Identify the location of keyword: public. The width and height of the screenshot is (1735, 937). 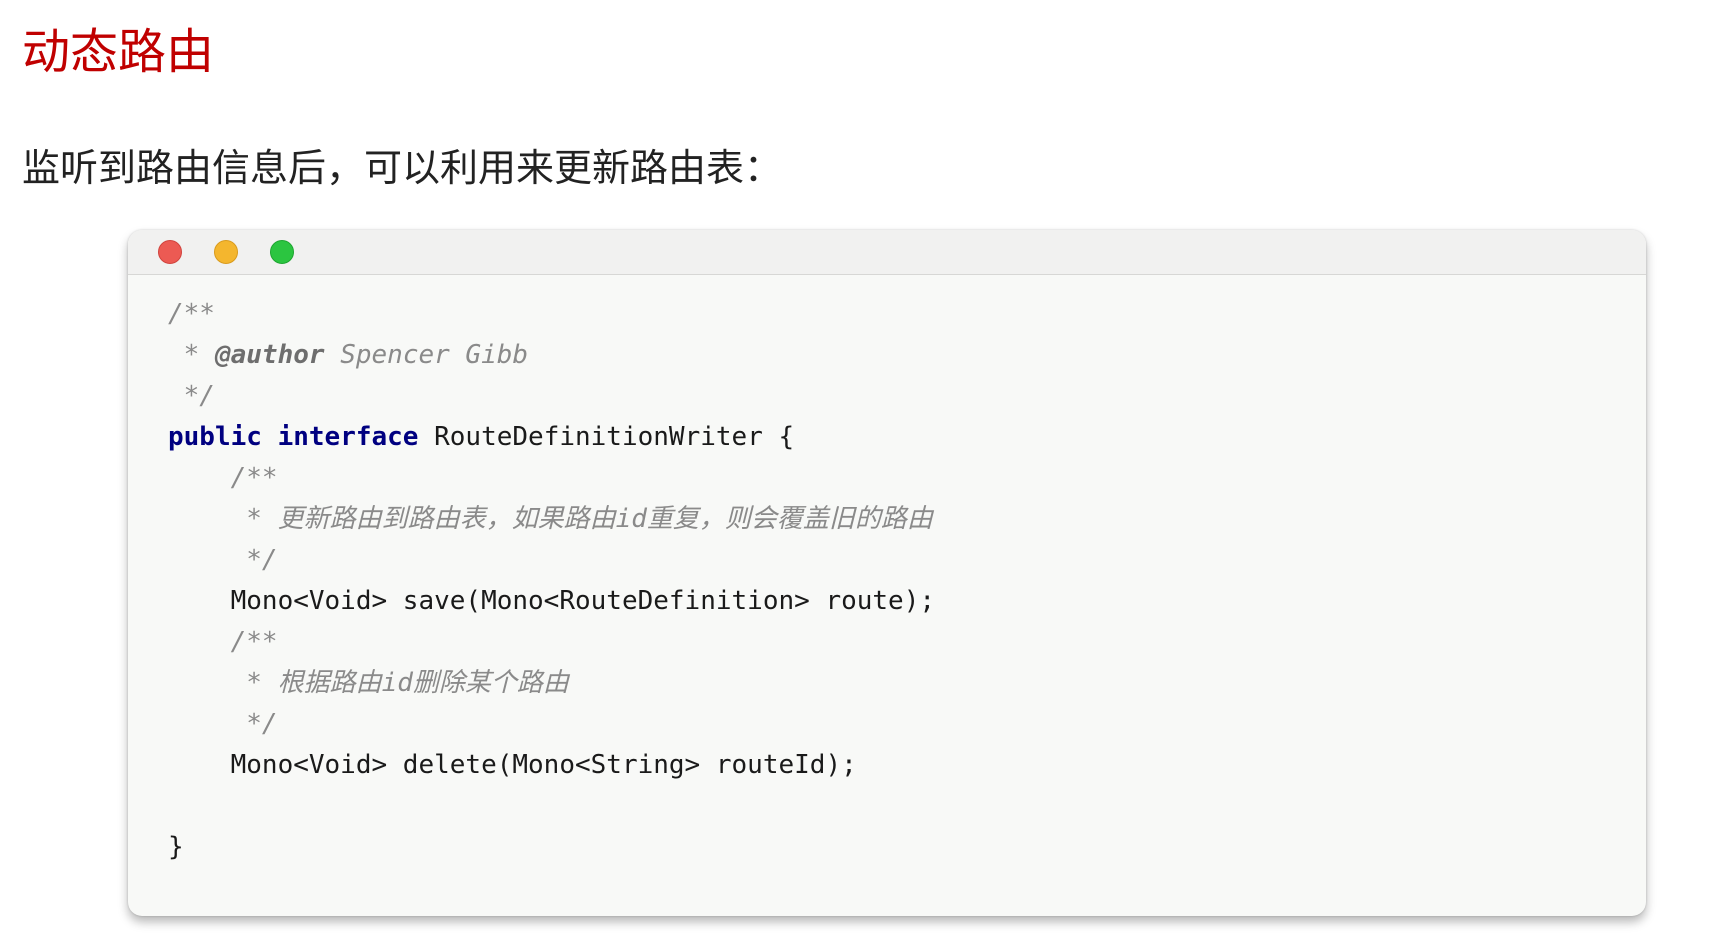
(215, 437).